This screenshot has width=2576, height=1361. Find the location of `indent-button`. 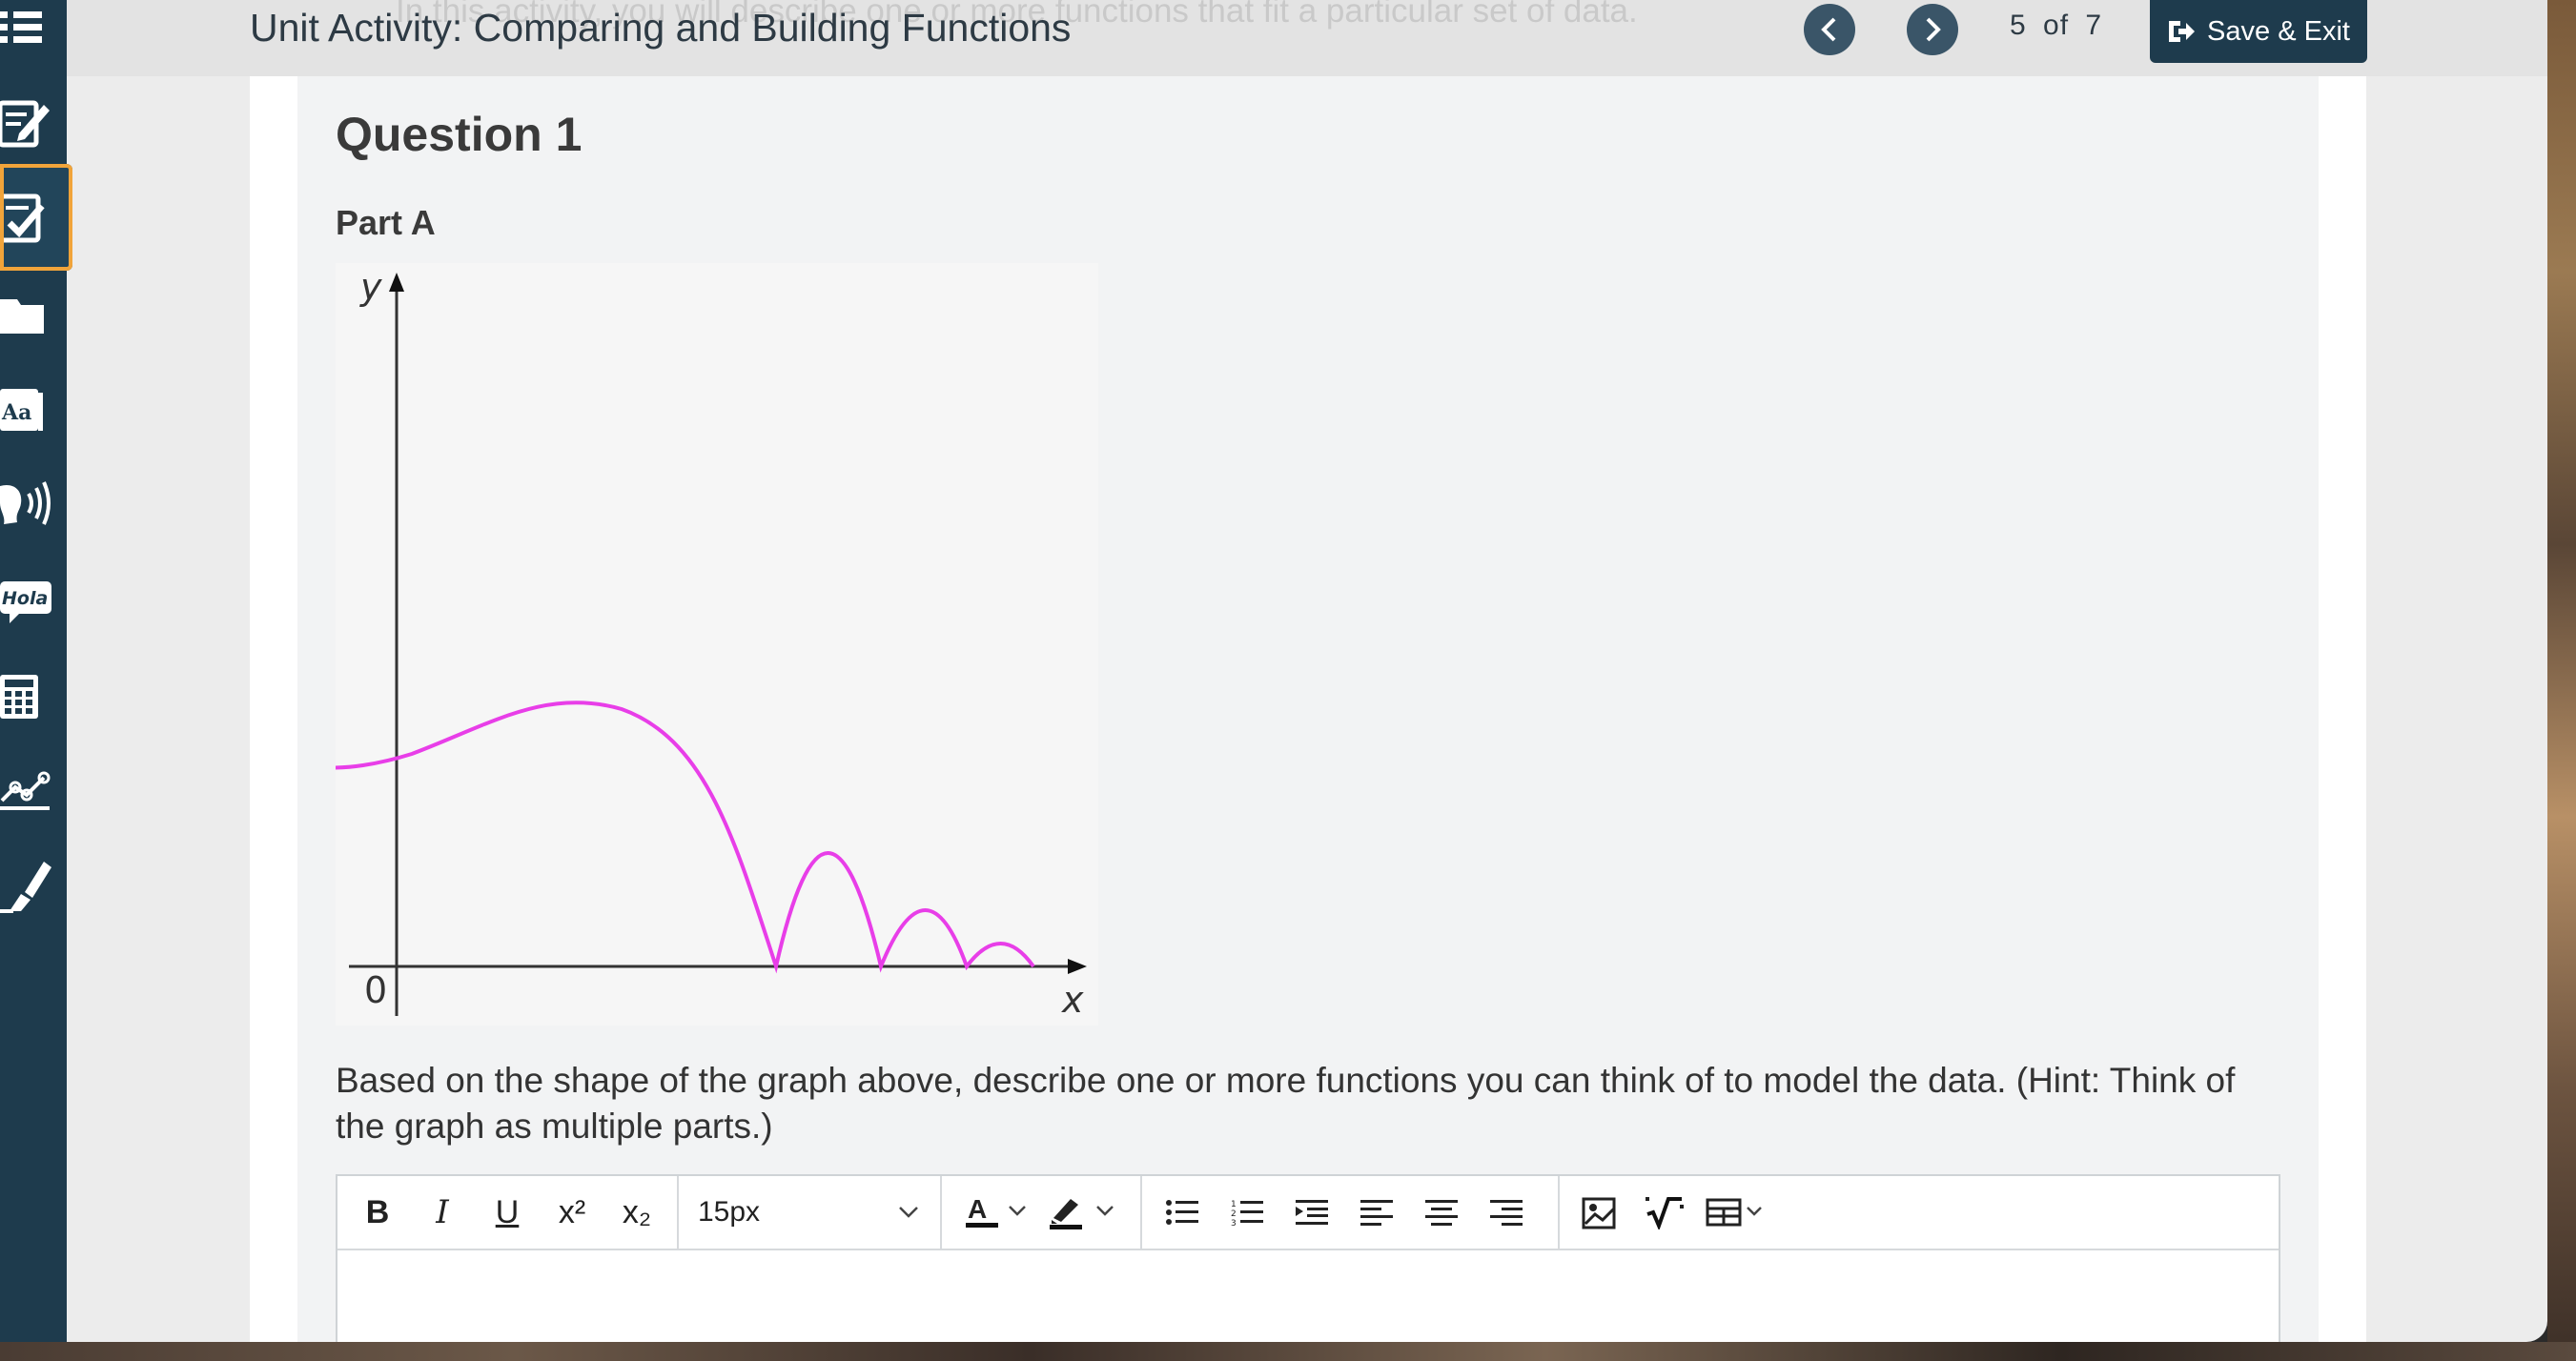

indent-button is located at coordinates (1311, 1212).